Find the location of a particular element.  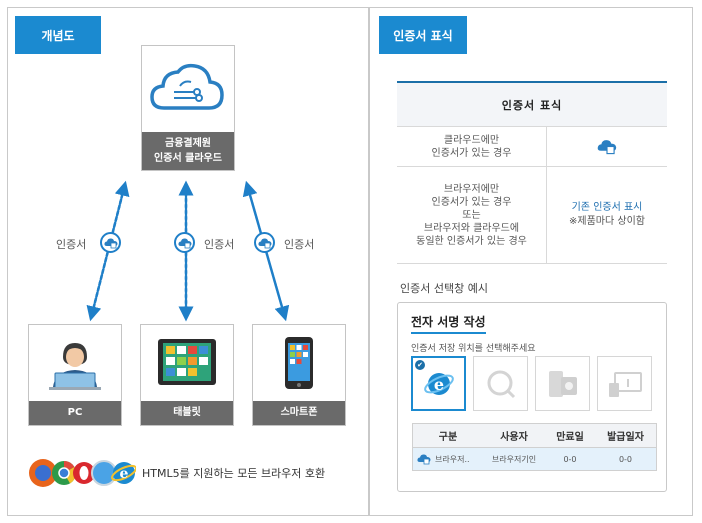

dialog-instruction: 인증서 저장 위치를 선택해주세요 is located at coordinates (473, 349).